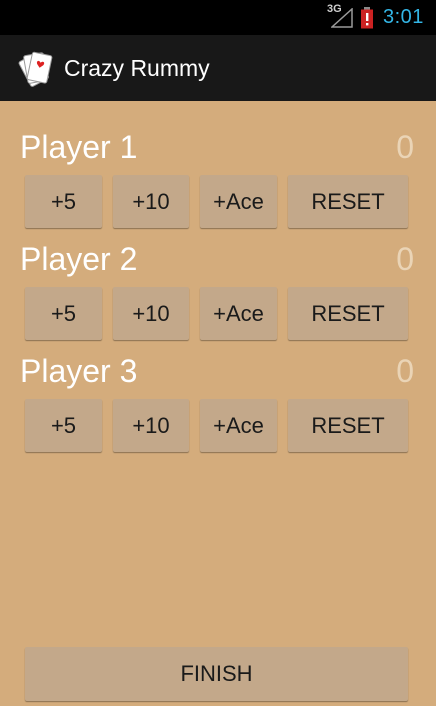  What do you see at coordinates (403, 17) in the screenshot?
I see `clock: 3:01` at bounding box center [403, 17].